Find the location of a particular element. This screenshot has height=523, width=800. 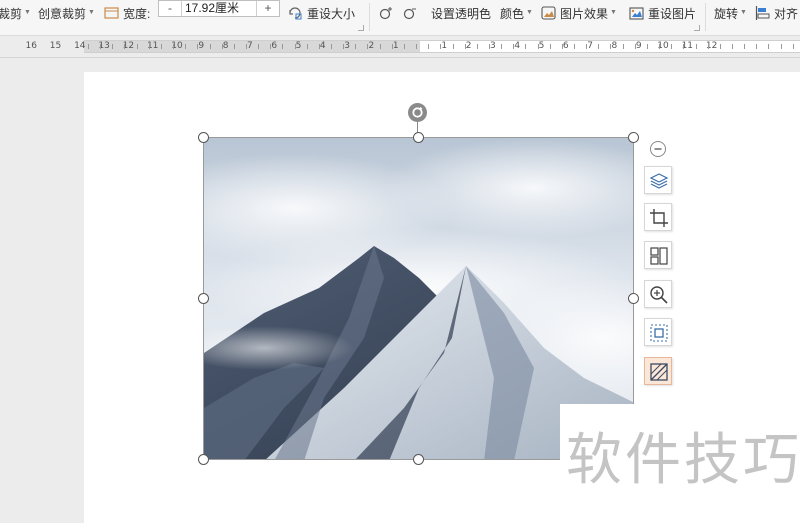

reset-picture-label: 重设图片 is located at coordinates (672, 13).